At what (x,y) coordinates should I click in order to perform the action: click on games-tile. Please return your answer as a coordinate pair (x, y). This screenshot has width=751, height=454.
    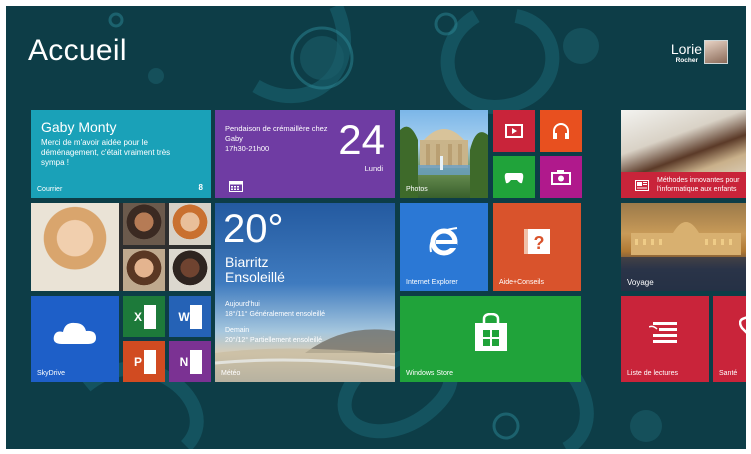
    Looking at the image, I should click on (514, 177).